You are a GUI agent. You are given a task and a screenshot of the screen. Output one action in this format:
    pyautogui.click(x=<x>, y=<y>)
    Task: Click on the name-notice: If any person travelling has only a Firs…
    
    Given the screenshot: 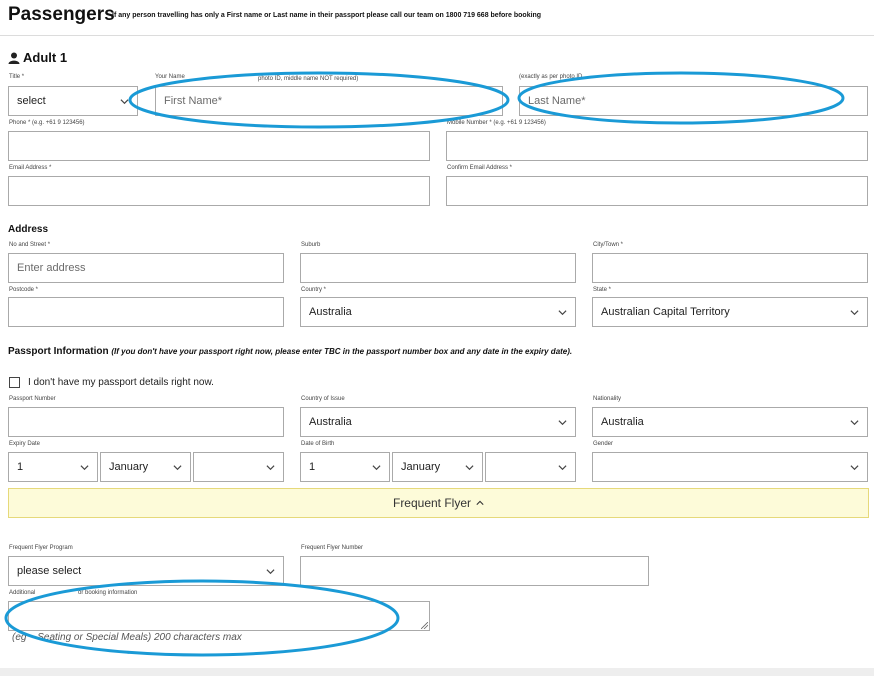 What is the action you would take?
    pyautogui.click(x=327, y=15)
    